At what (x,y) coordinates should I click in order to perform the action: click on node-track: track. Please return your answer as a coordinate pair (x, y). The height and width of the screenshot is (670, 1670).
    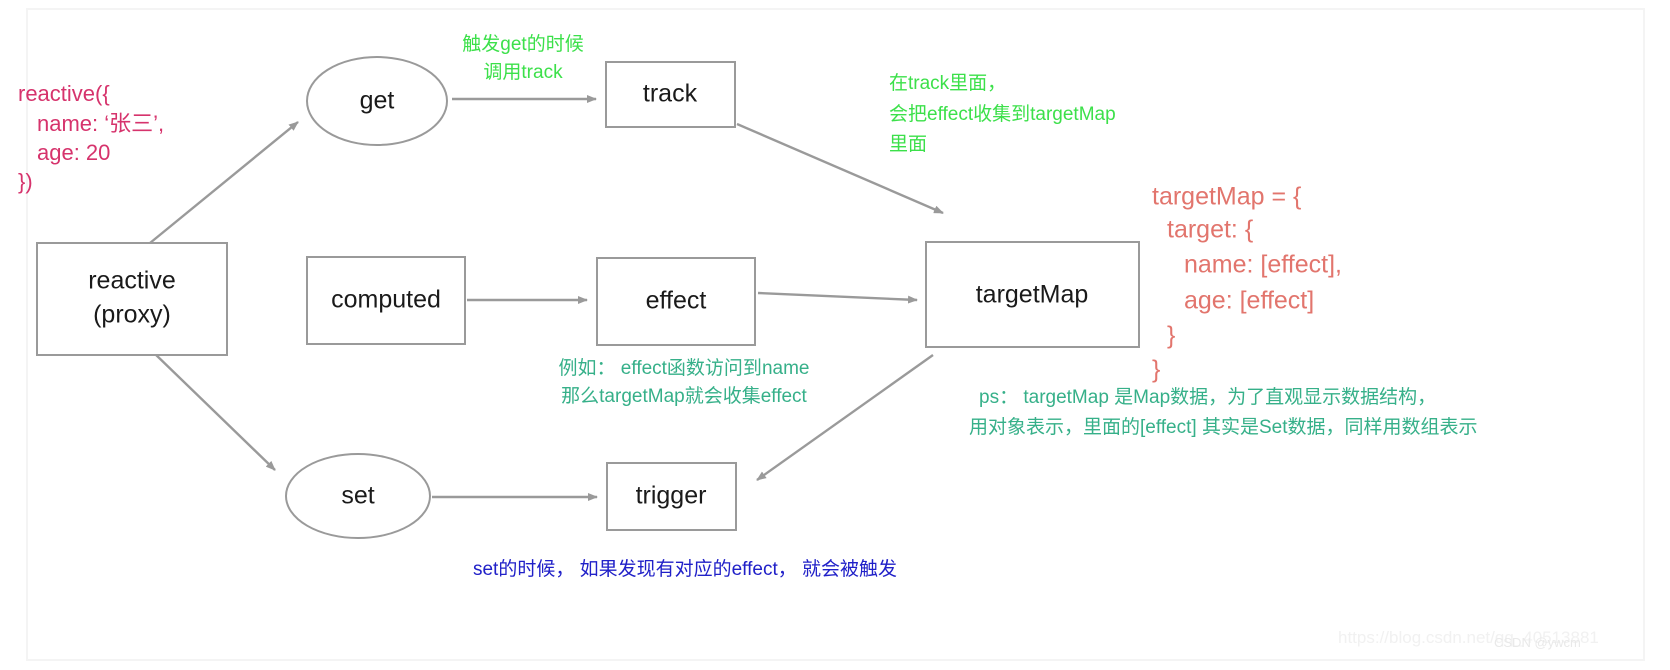
    Looking at the image, I should click on (670, 94).